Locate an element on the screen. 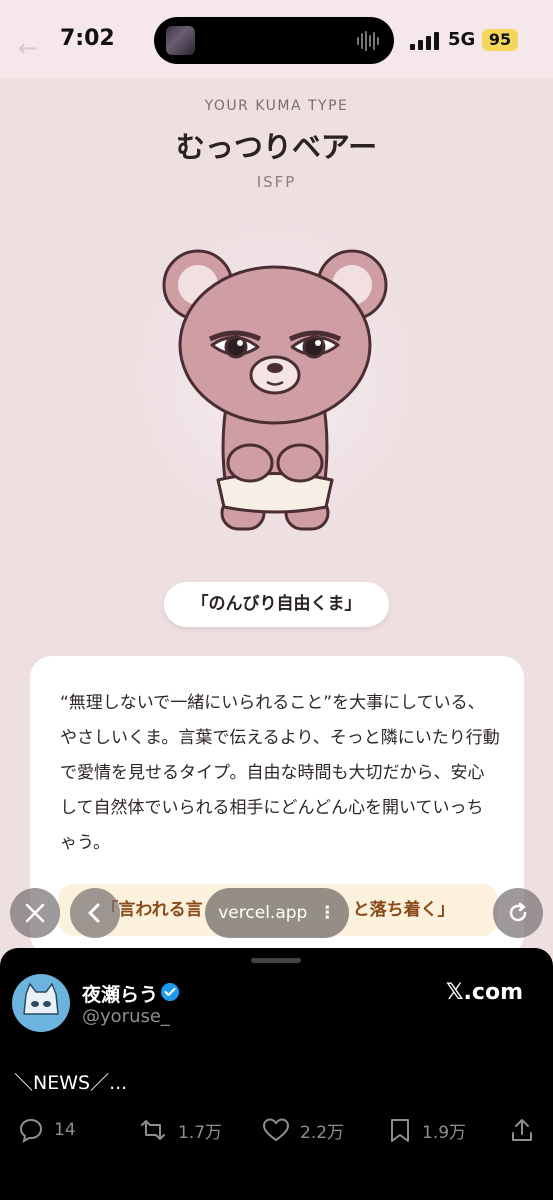  status-time: 7:02 is located at coordinates (87, 38).